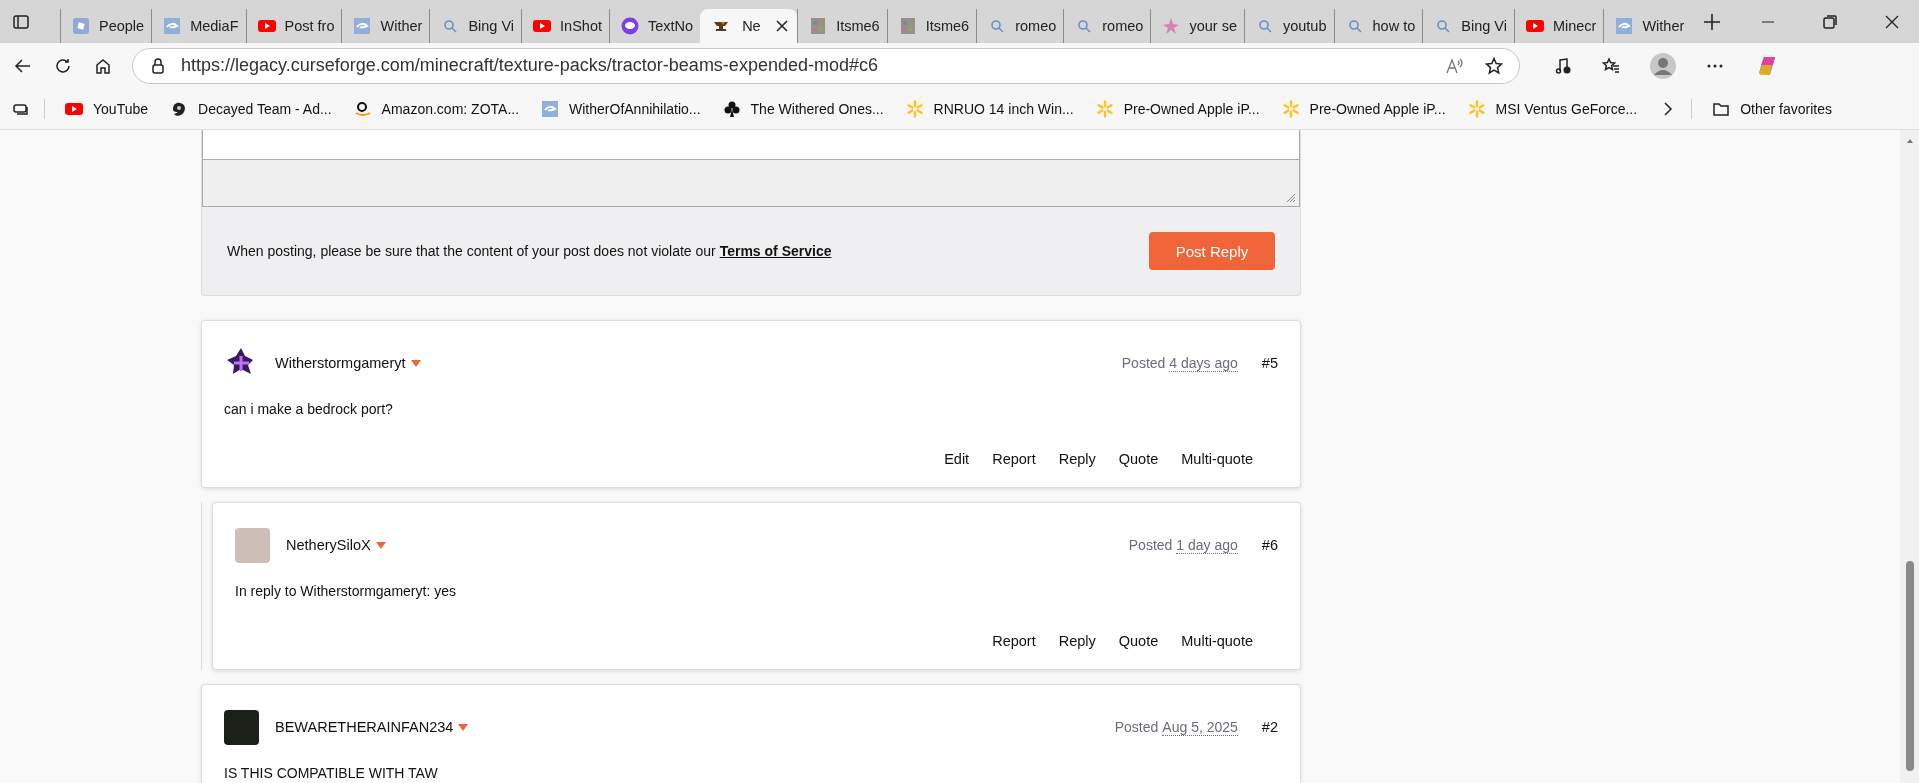  I want to click on club-icon, so click(731, 108).